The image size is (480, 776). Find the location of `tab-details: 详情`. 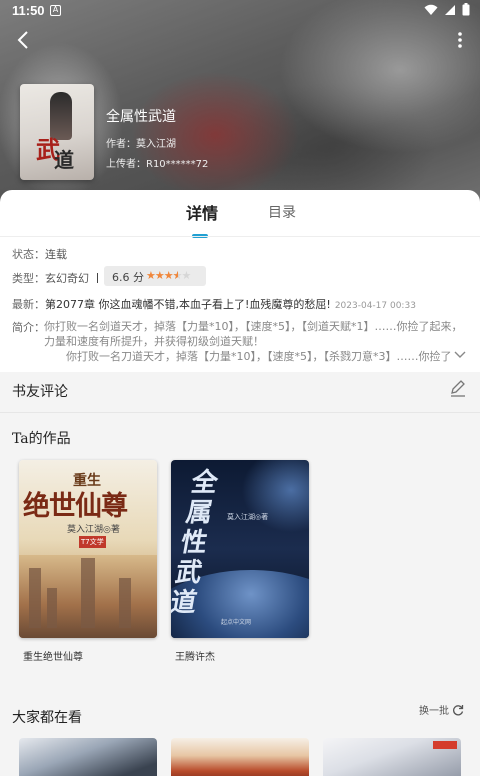

tab-details: 详情 is located at coordinates (202, 212).